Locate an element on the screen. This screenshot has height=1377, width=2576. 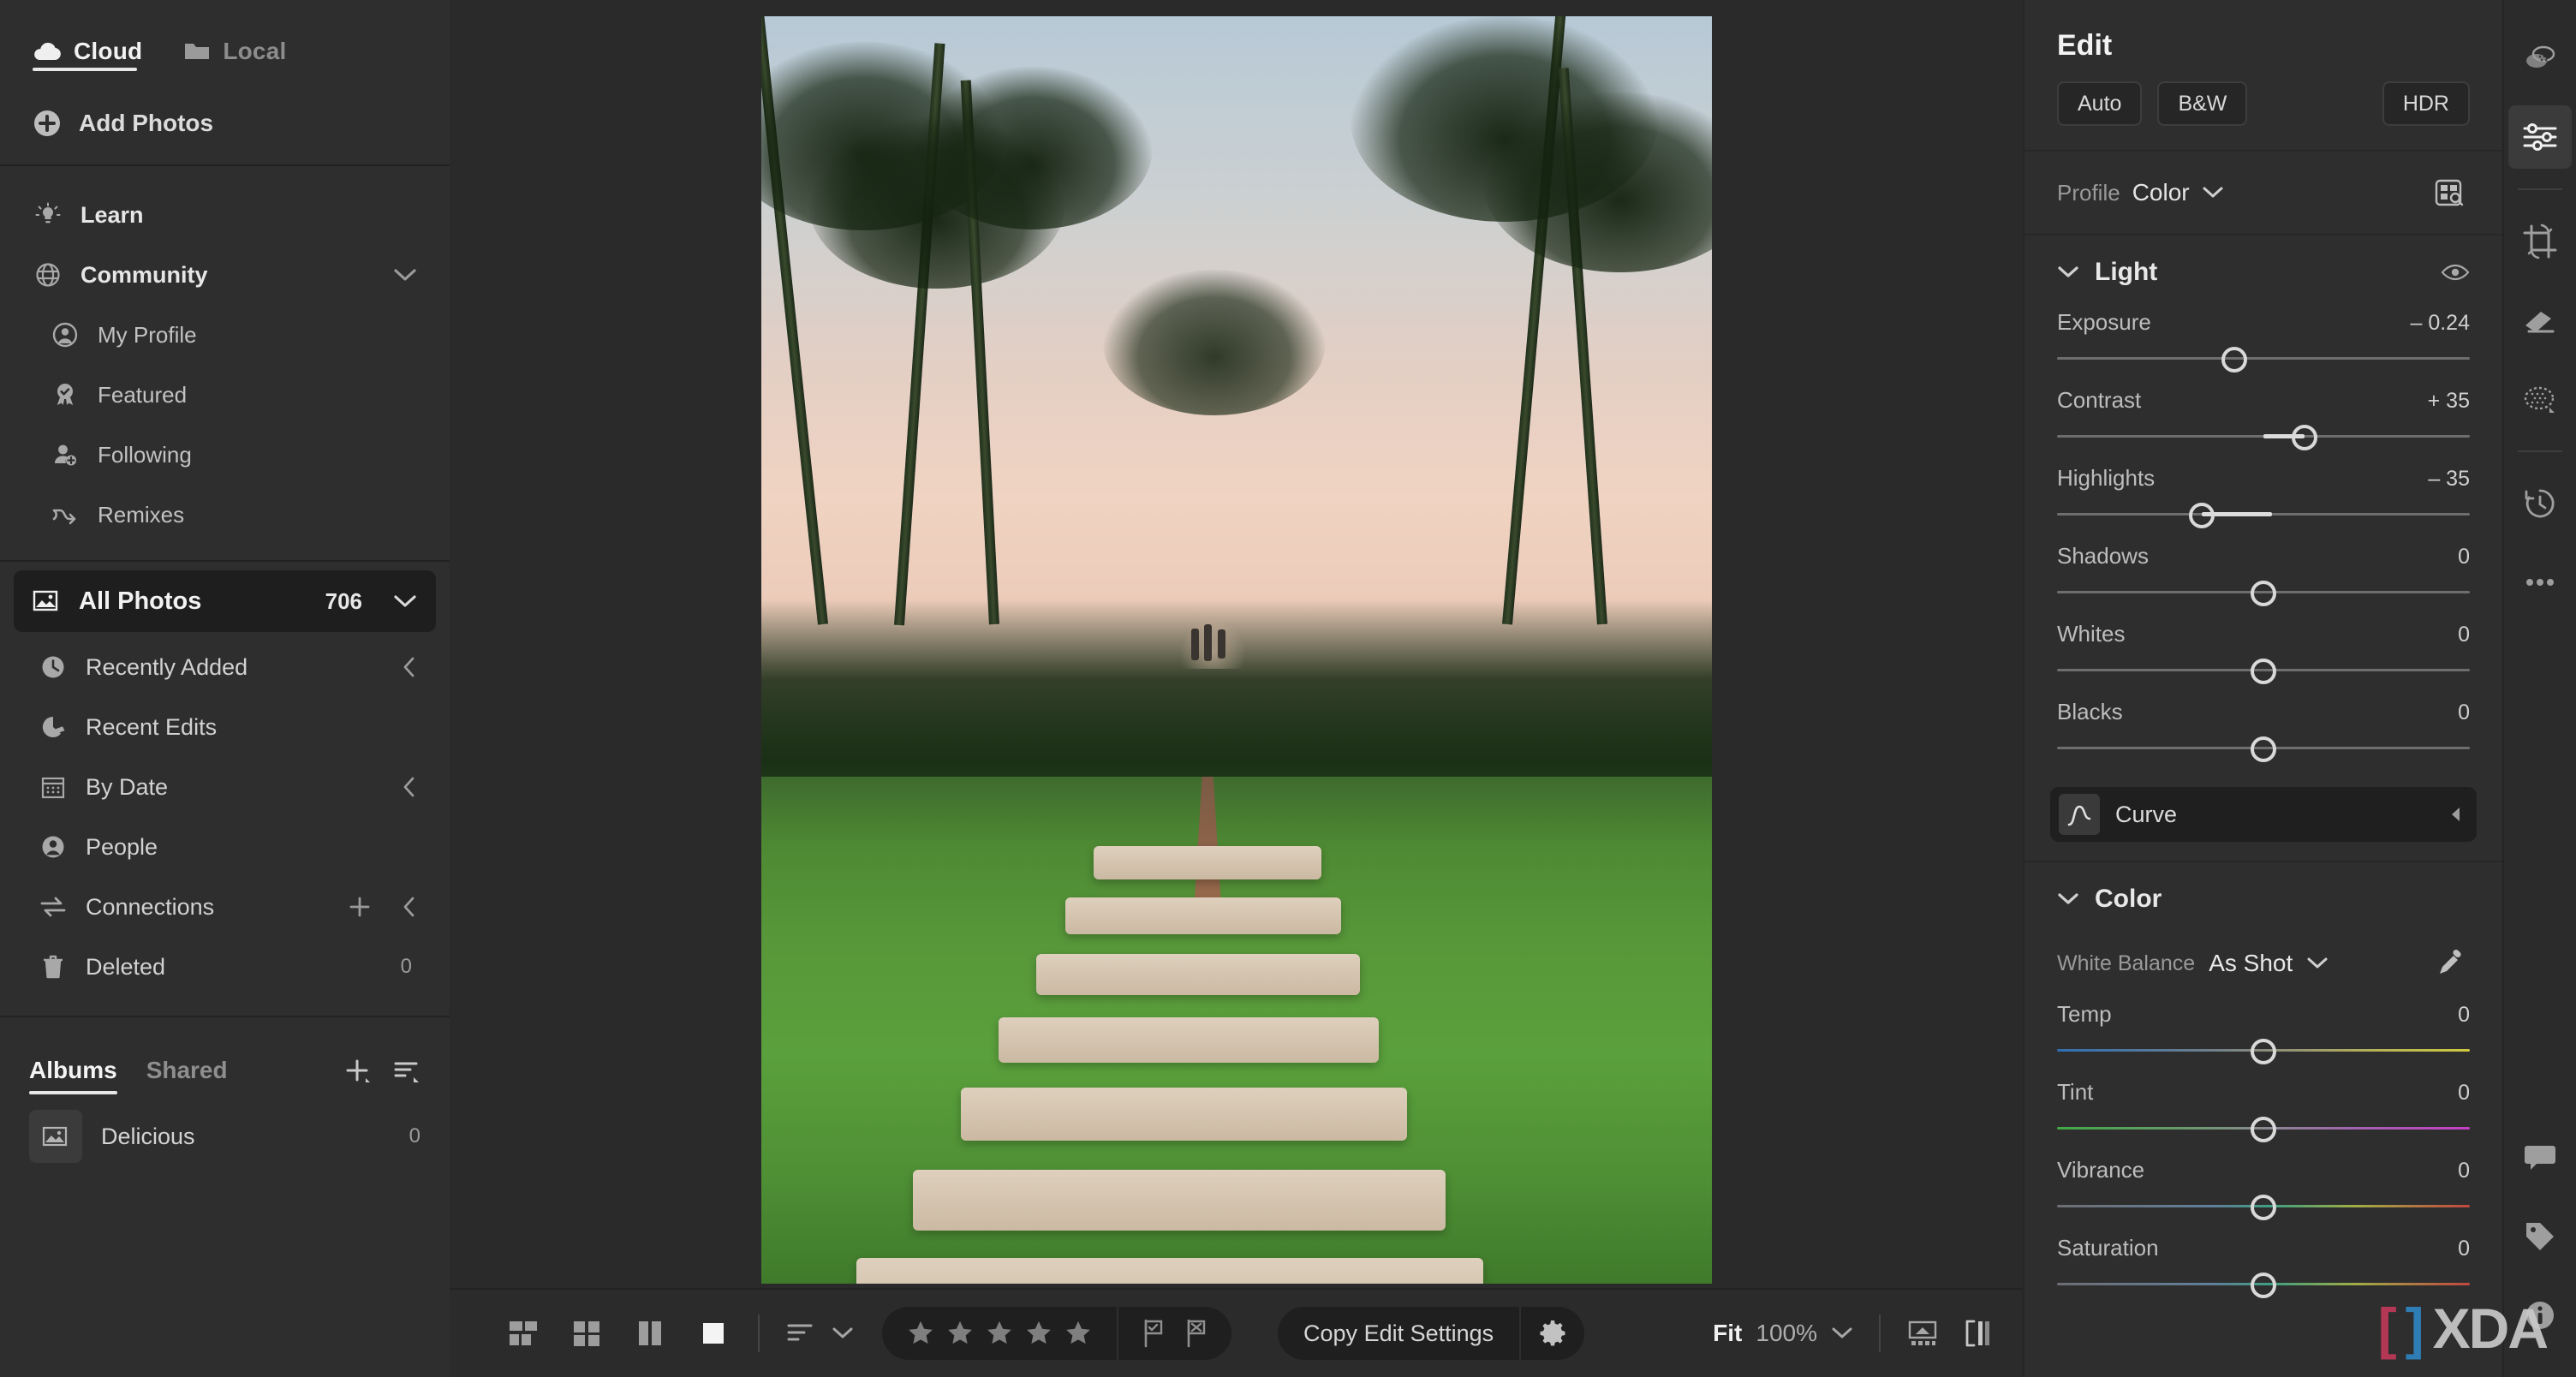
sidebar-item-by-date: By Date is located at coordinates (225, 787).